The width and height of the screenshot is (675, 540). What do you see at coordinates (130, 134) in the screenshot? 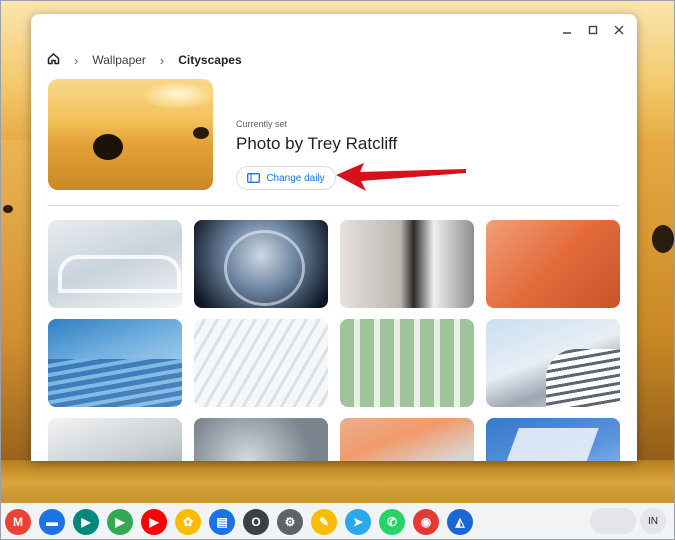
I see `current-wallpaper-preview` at bounding box center [130, 134].